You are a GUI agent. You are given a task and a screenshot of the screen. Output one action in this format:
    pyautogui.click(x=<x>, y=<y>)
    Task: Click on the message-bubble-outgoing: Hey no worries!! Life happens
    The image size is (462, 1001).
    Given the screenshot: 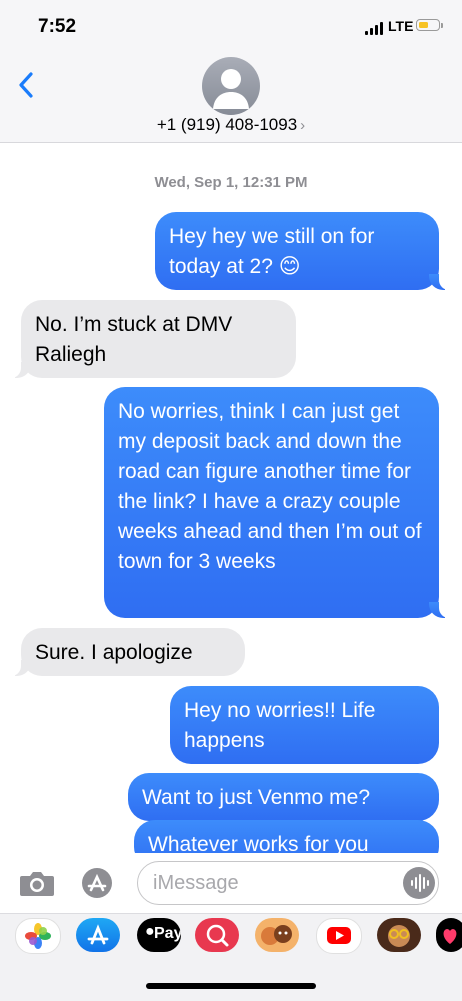 What is the action you would take?
    pyautogui.click(x=304, y=725)
    